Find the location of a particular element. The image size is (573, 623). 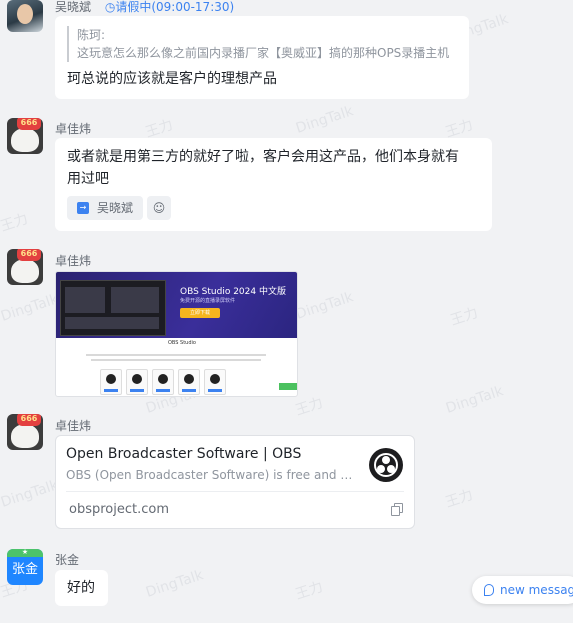

leave-status: ◷请假中(09:00-17:30) is located at coordinates (169, 7).